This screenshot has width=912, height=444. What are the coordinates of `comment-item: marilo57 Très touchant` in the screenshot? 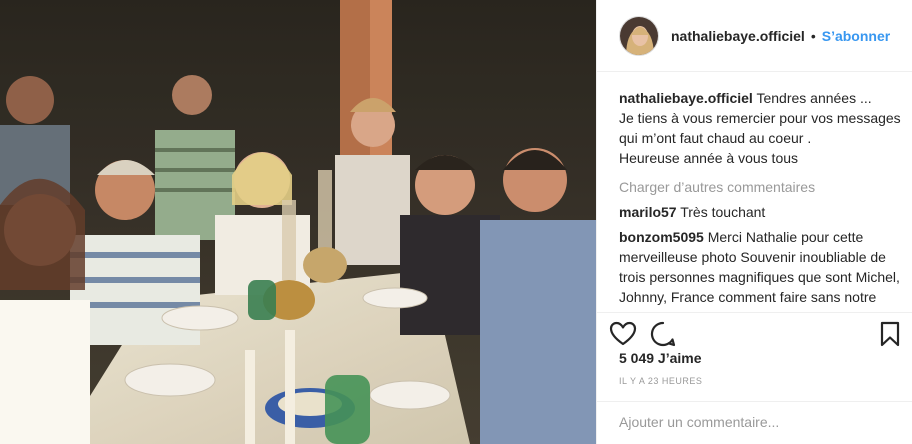 It's located at (761, 212).